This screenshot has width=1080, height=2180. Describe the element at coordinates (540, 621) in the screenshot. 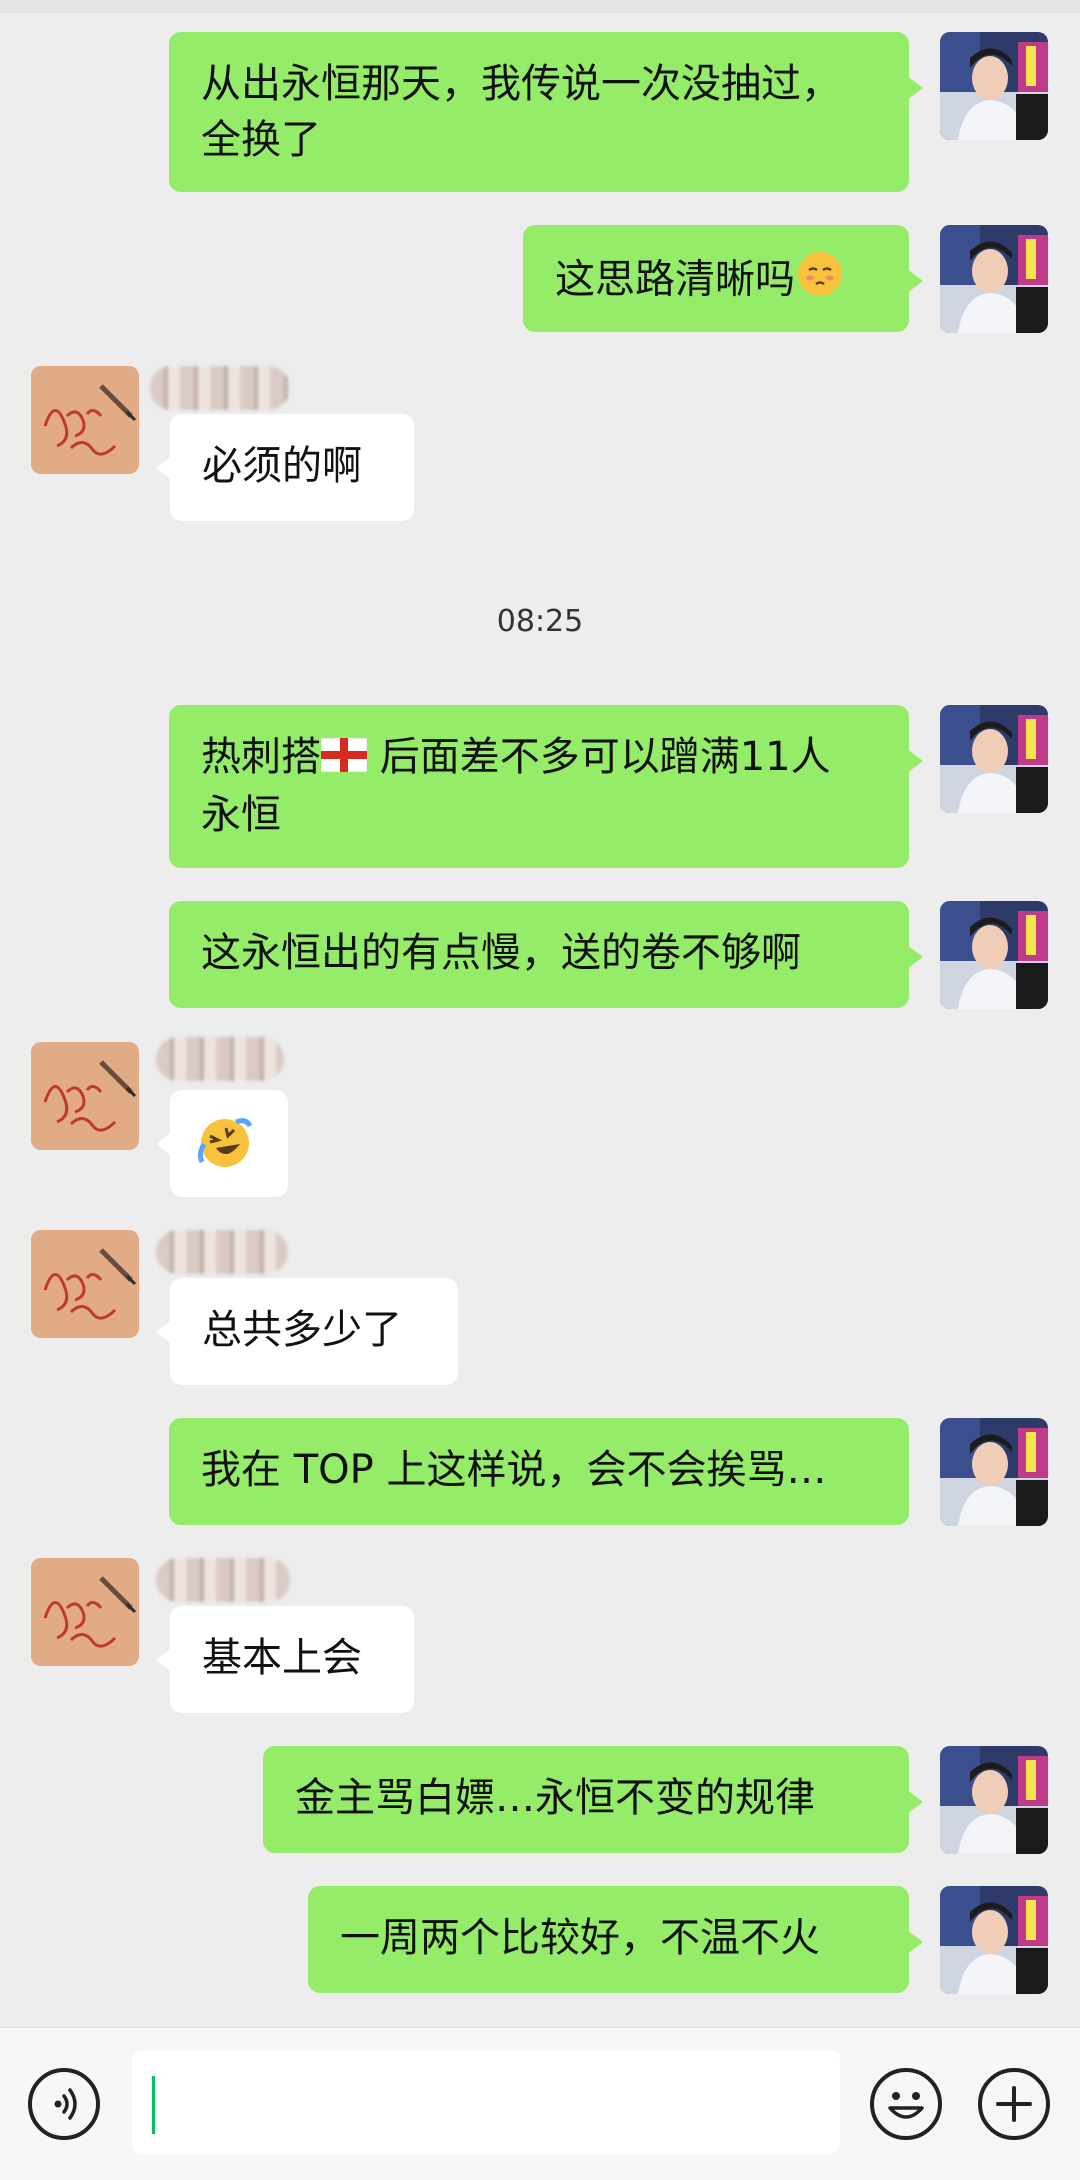

I see `timestamp: 08:25` at that location.